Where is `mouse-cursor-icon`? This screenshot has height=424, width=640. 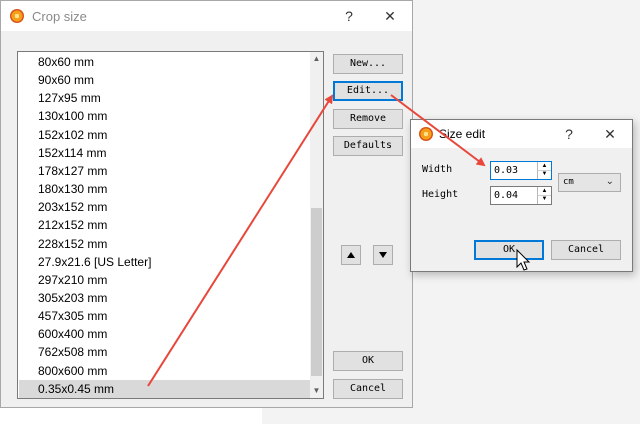 mouse-cursor-icon is located at coordinates (523, 259).